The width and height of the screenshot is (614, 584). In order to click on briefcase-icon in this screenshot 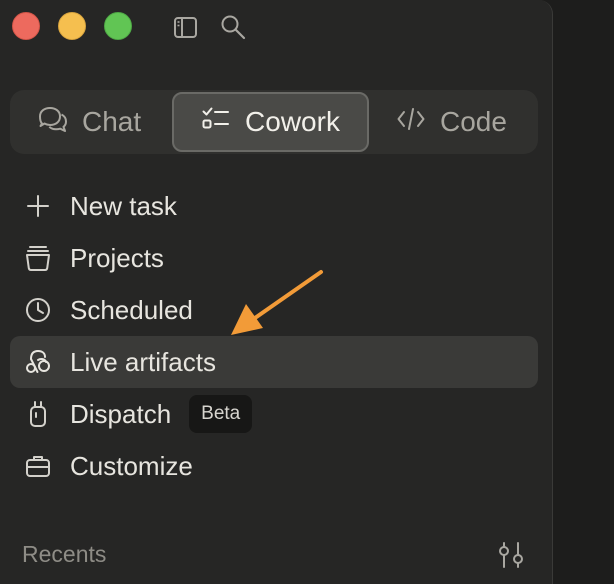, I will do `click(38, 466)`.